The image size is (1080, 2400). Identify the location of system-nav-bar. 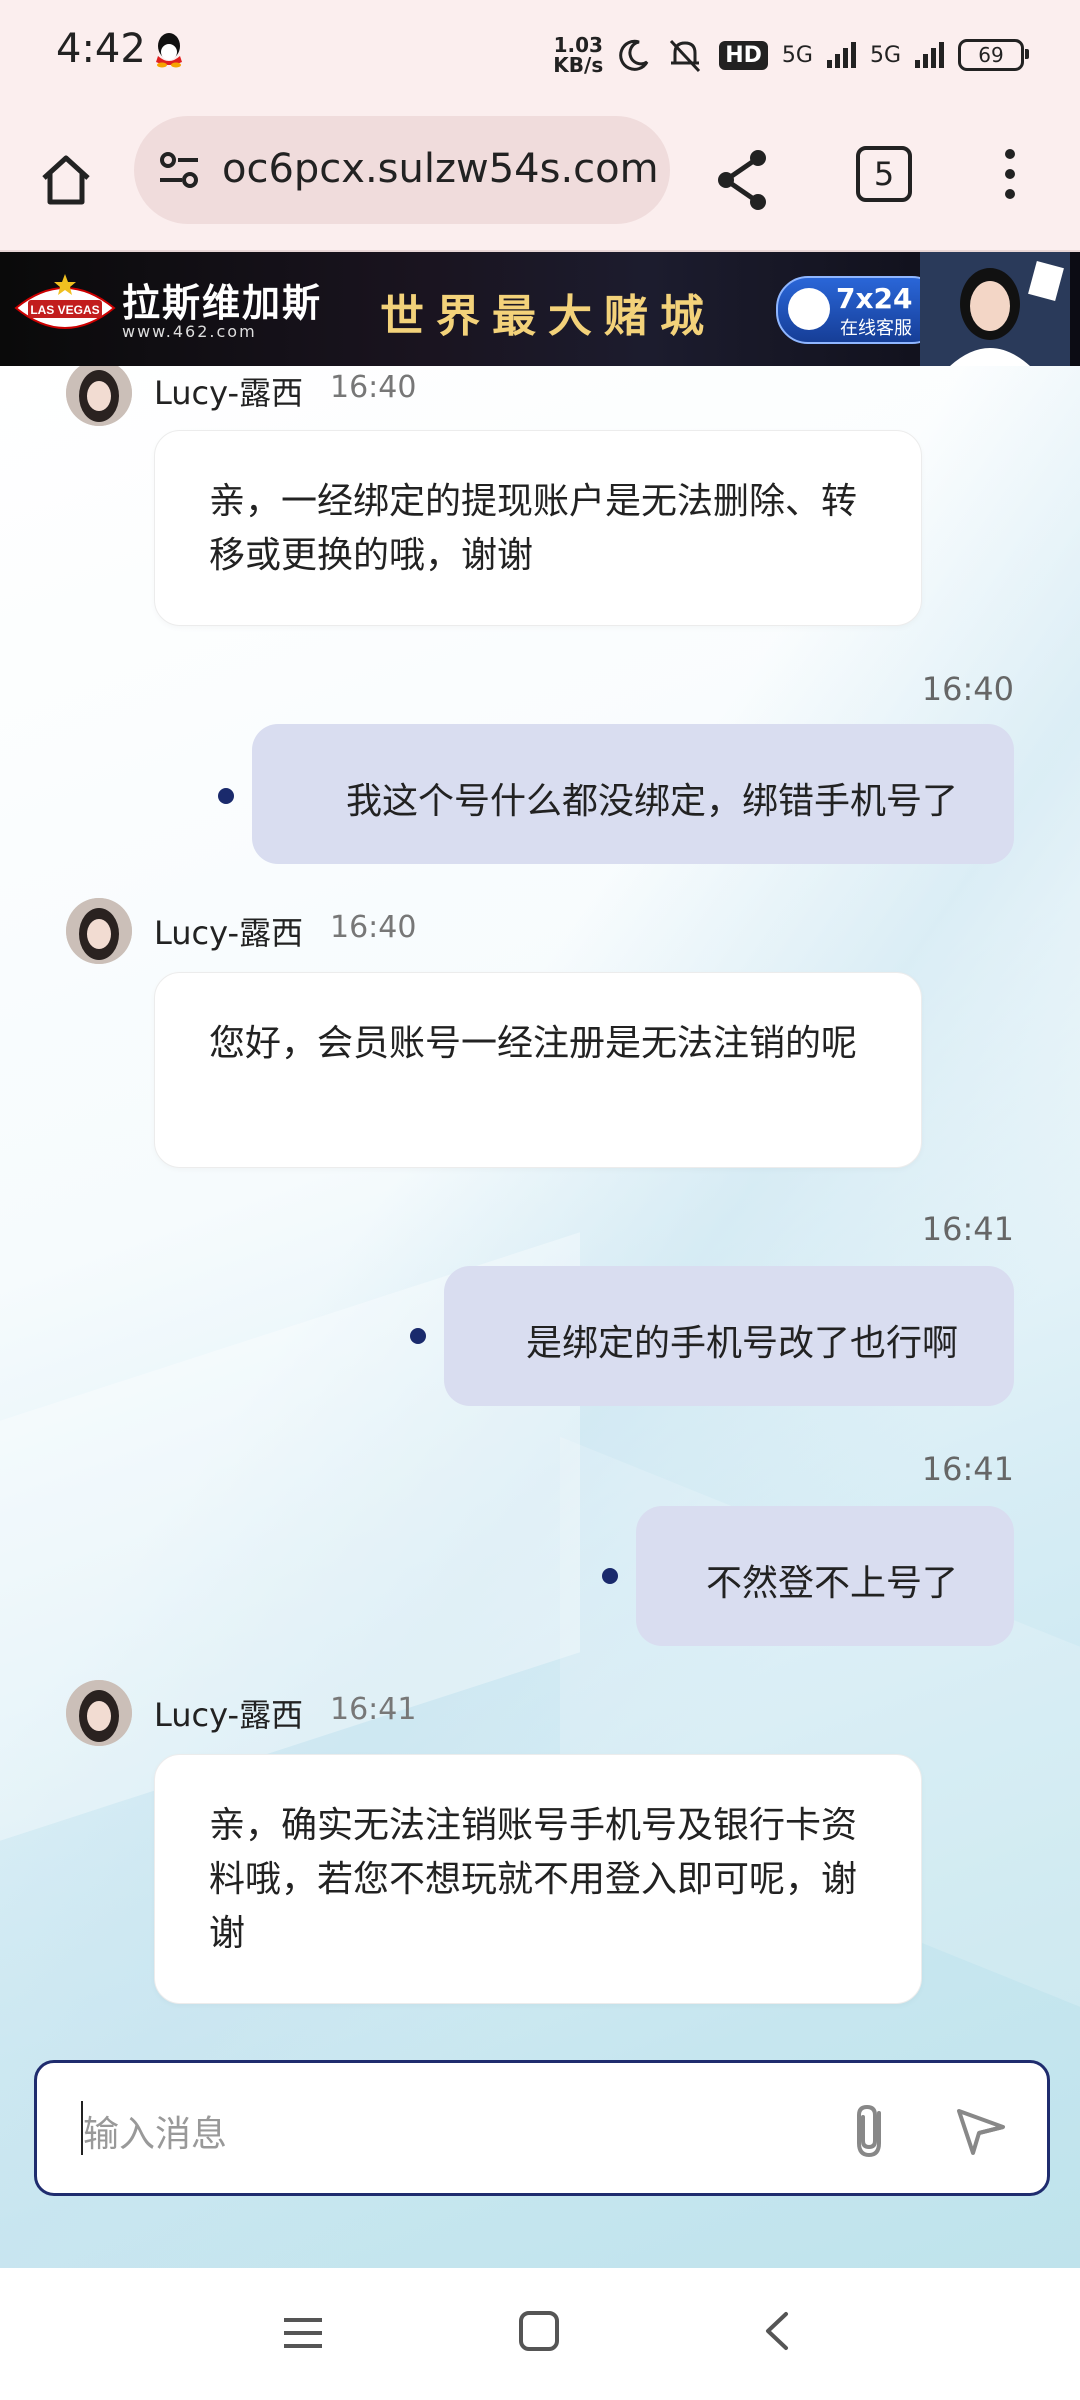
(540, 2334).